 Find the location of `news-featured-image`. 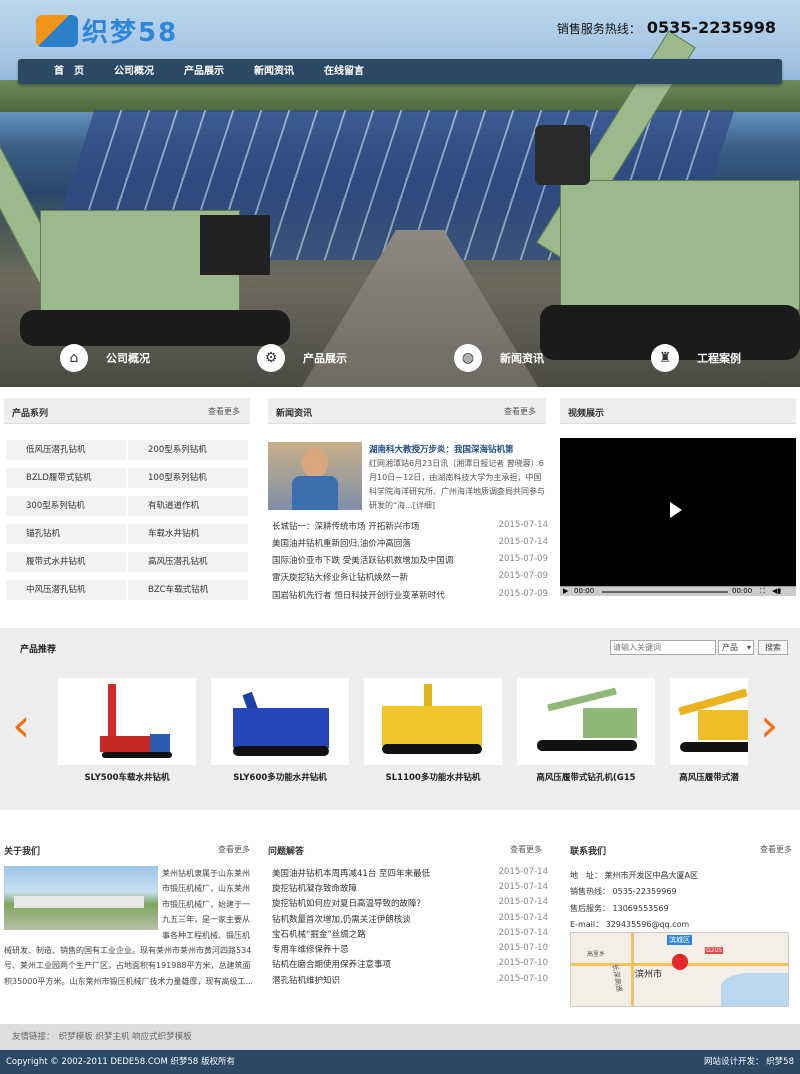

news-featured-image is located at coordinates (315, 476).